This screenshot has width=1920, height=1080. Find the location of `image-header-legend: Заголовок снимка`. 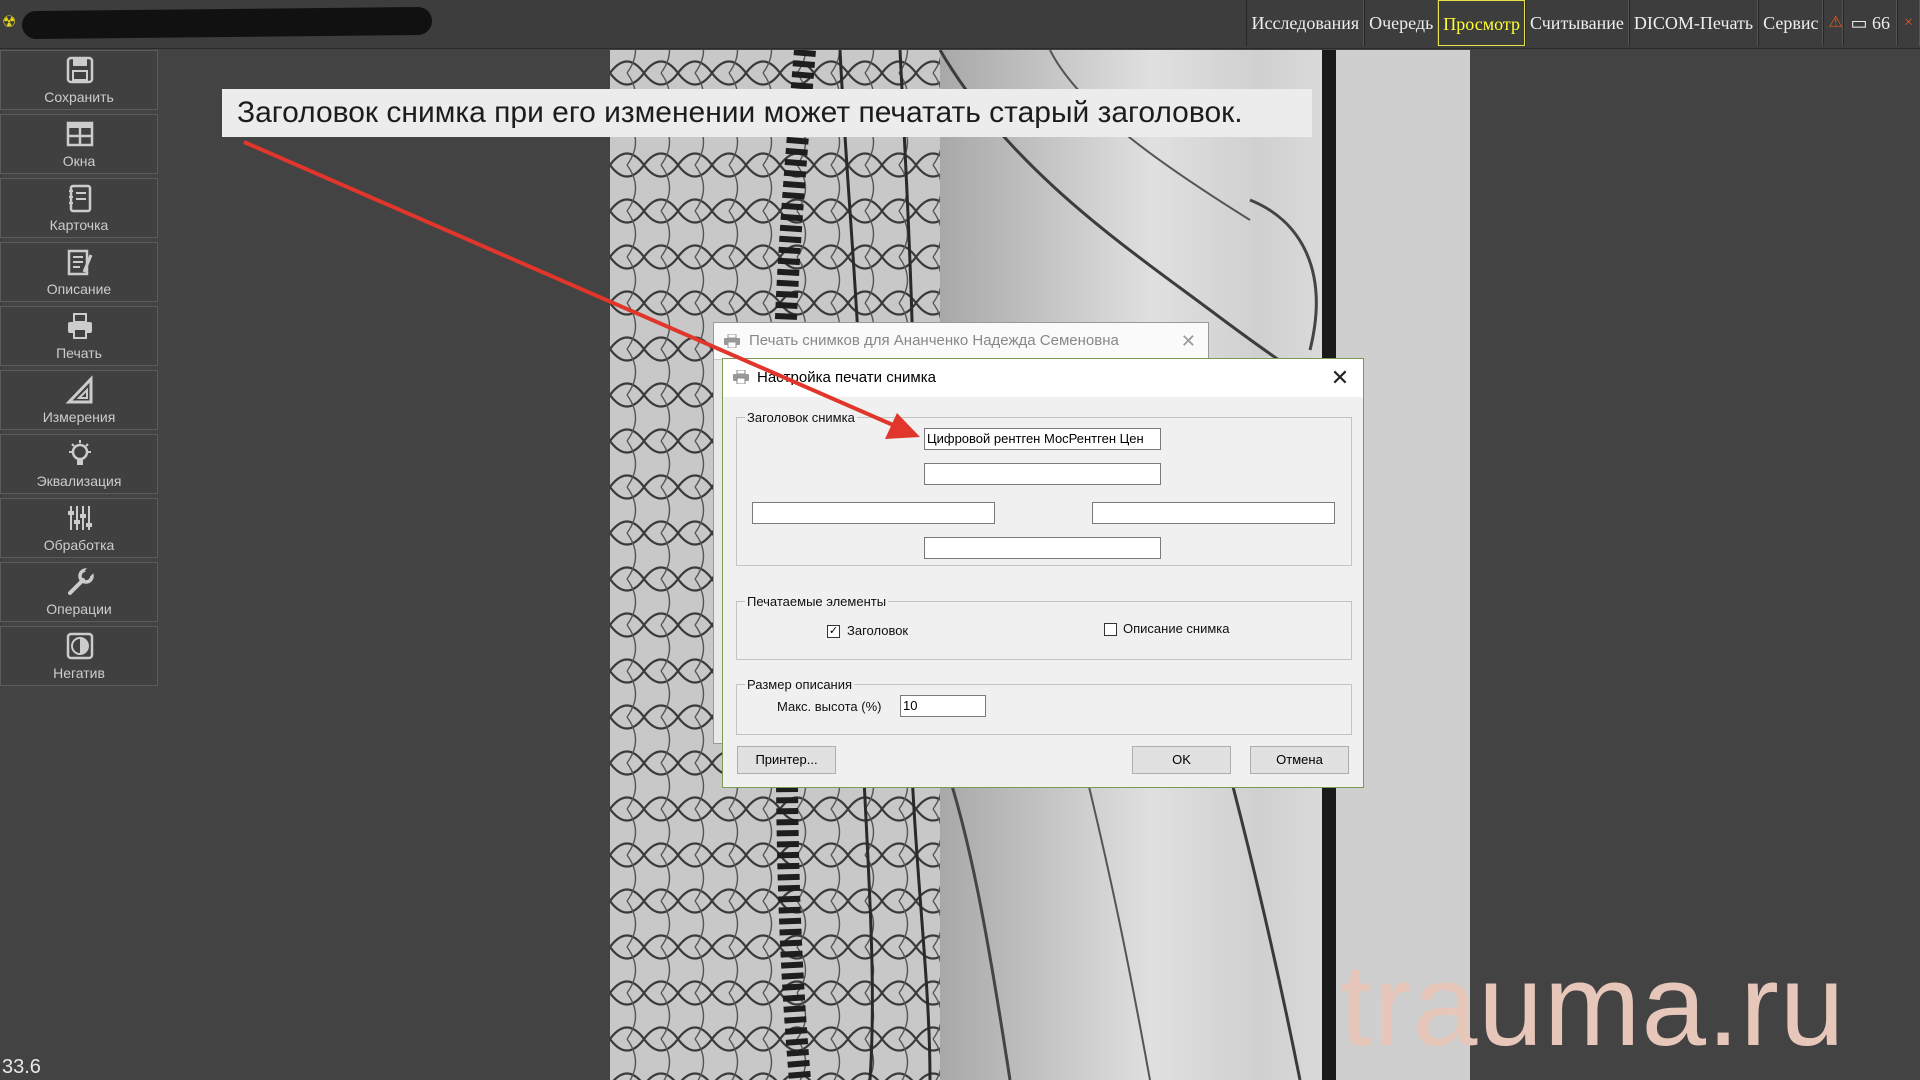

image-header-legend: Заголовок снимка is located at coordinates (801, 417).